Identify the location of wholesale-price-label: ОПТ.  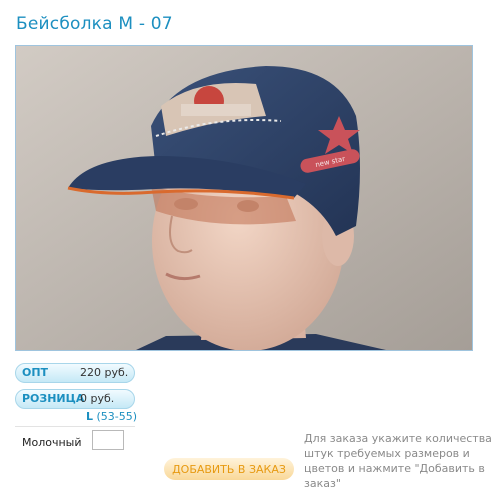
(35, 372).